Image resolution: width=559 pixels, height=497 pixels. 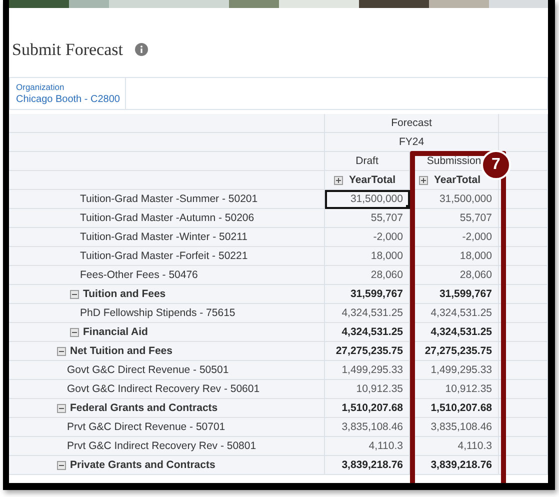 What do you see at coordinates (121, 351) in the screenshot?
I see `row-label: Net Tuition and Fees` at bounding box center [121, 351].